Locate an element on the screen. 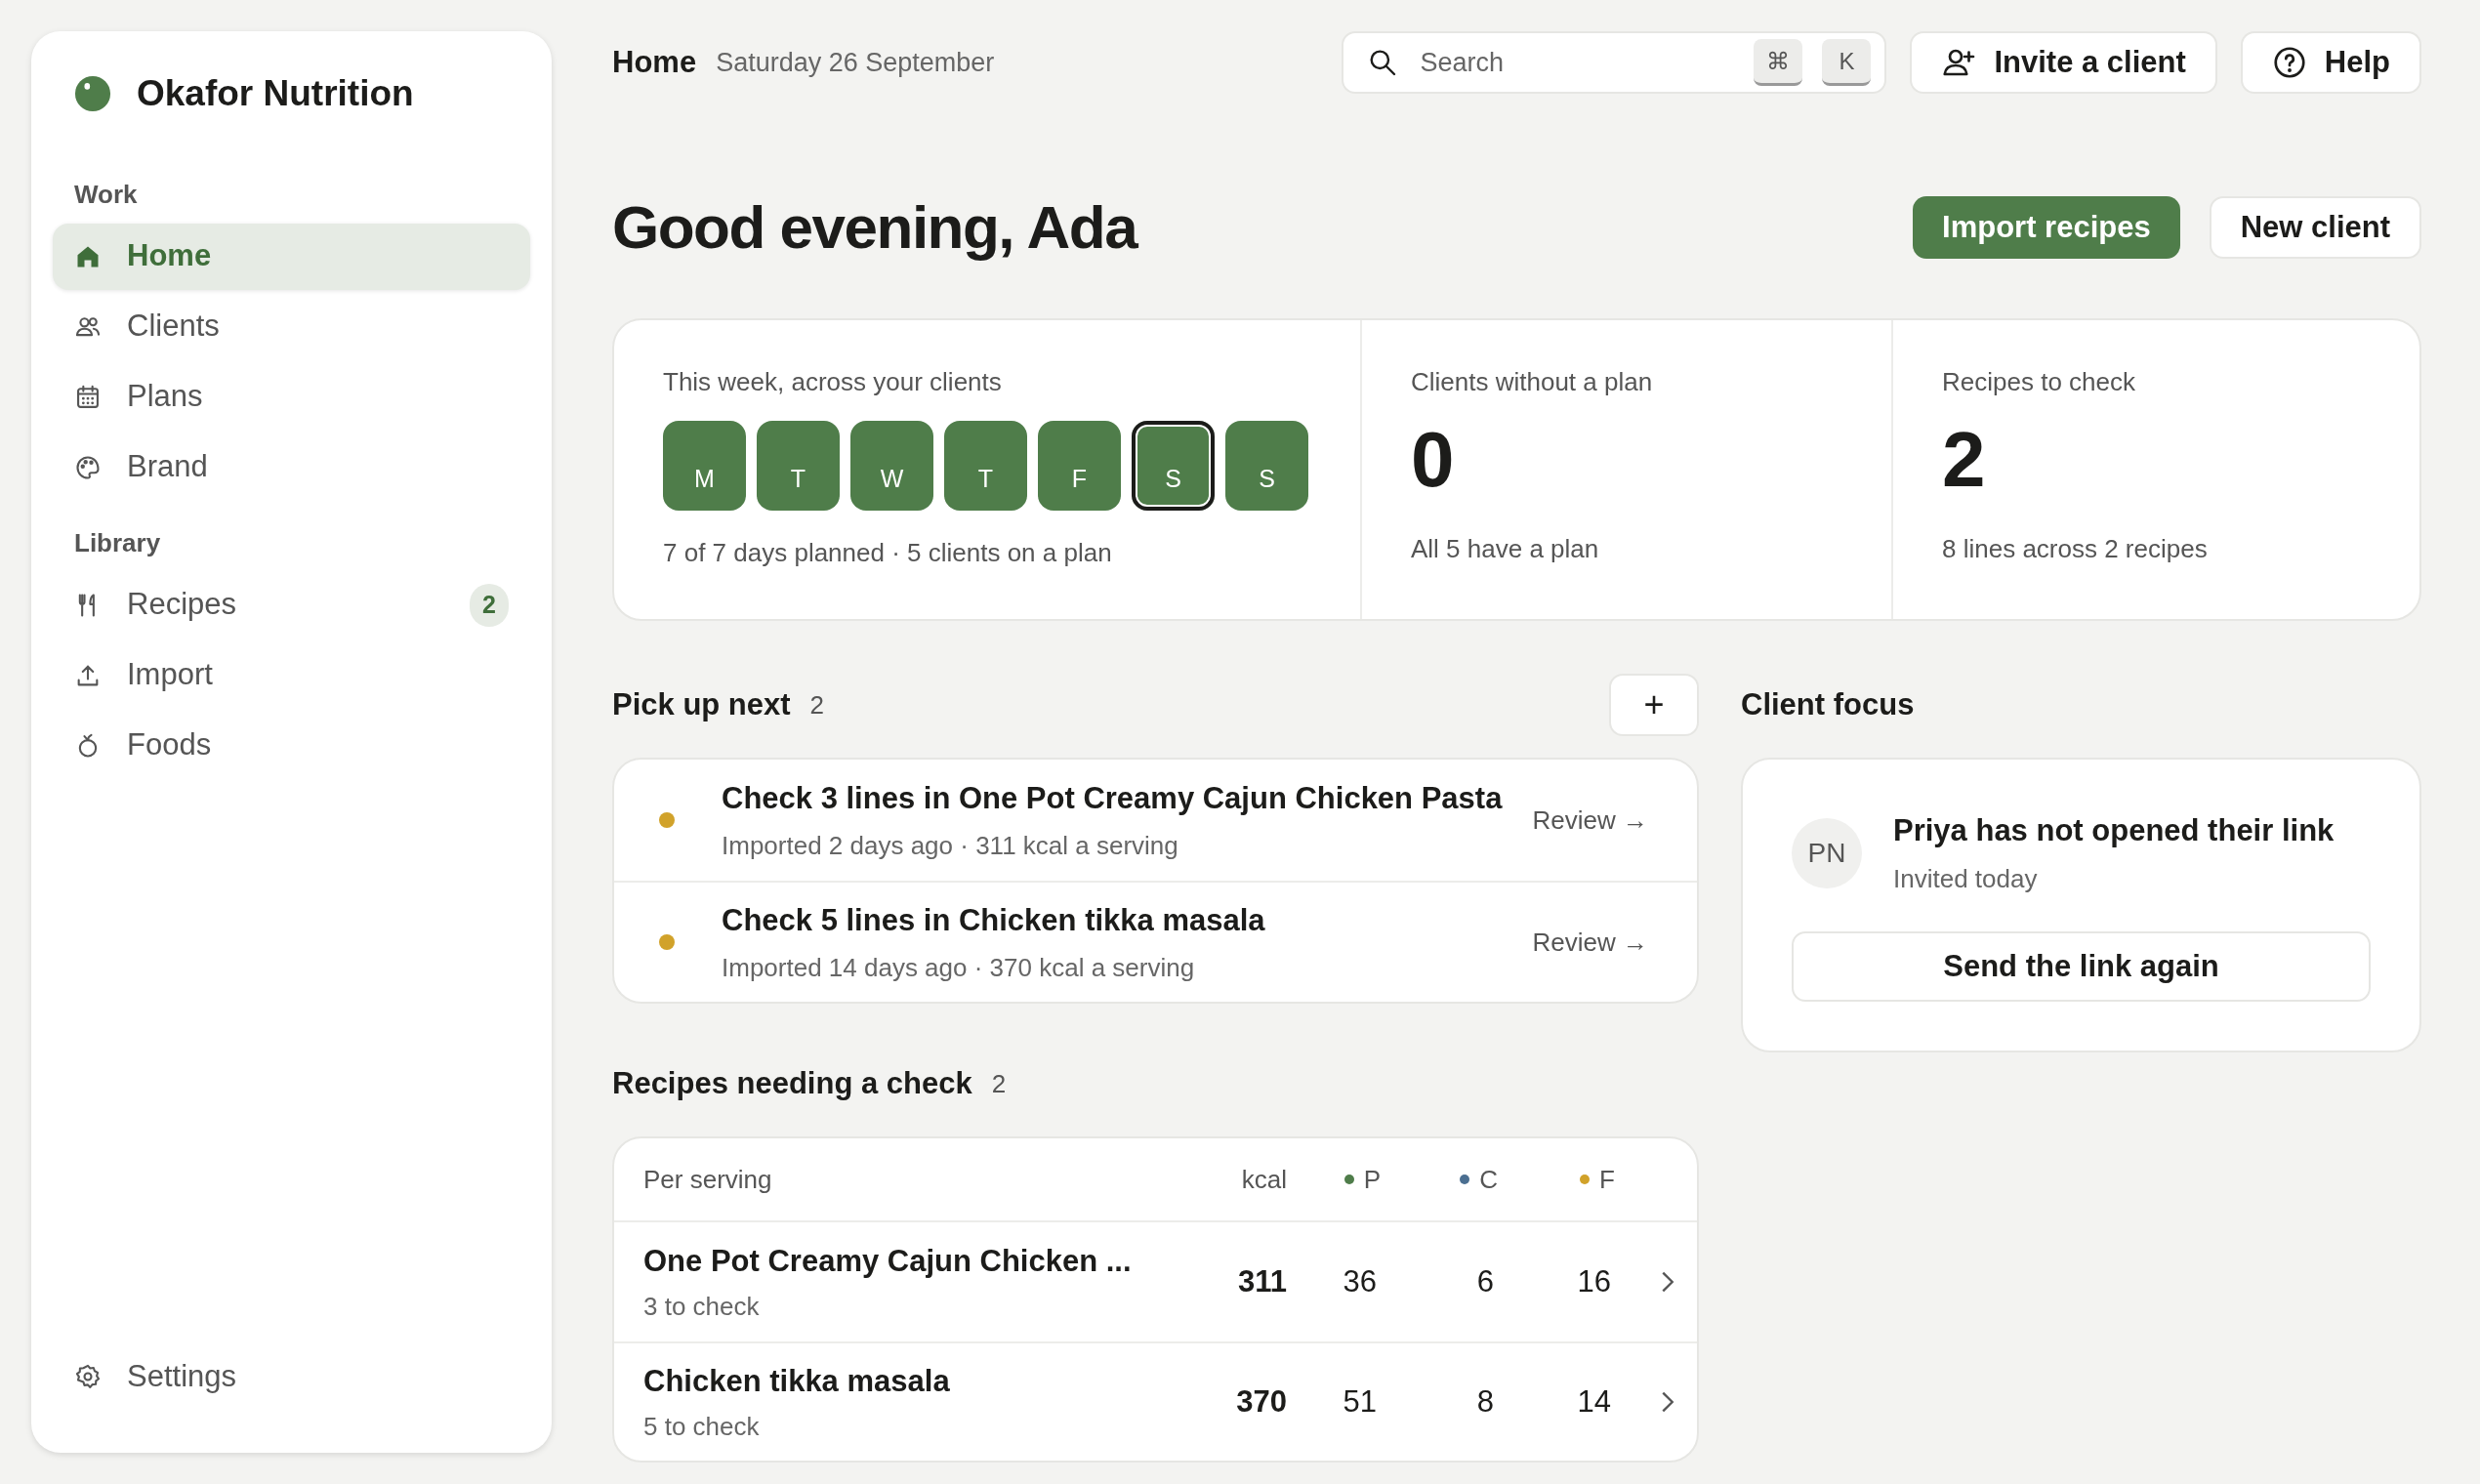  page-title: Home is located at coordinates (655, 62).